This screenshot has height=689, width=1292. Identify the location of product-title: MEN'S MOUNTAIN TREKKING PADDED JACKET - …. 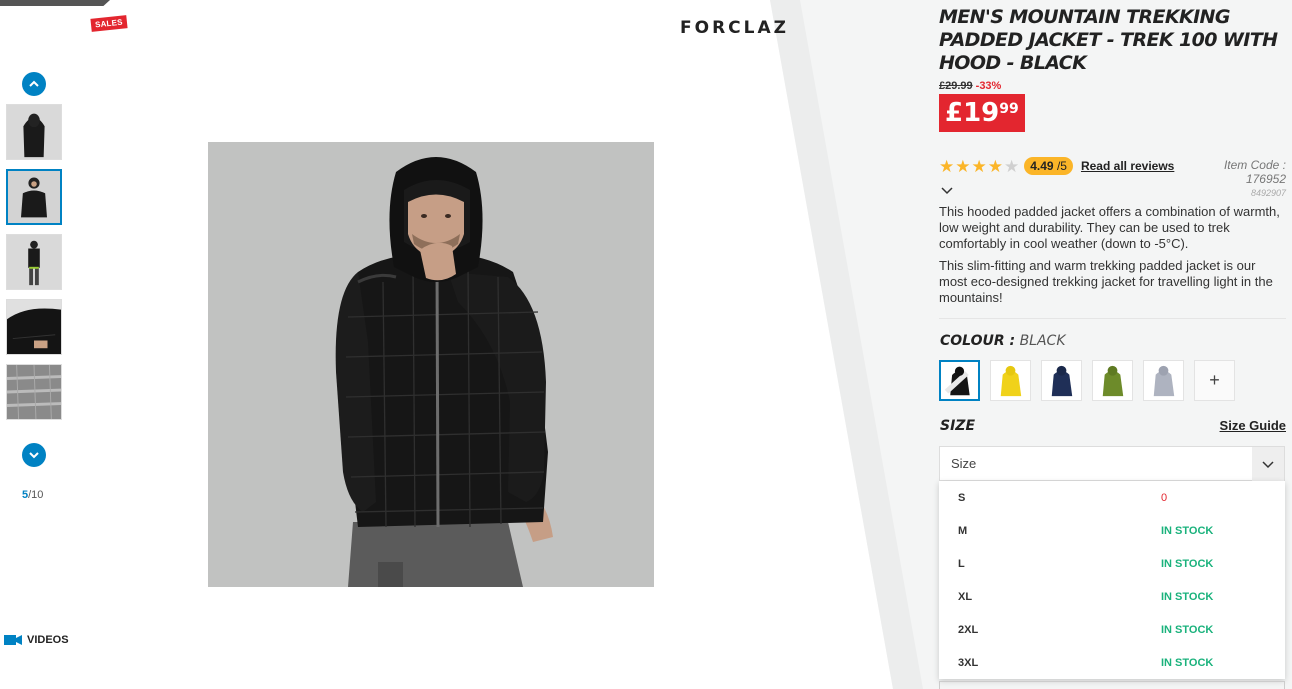
(1108, 40).